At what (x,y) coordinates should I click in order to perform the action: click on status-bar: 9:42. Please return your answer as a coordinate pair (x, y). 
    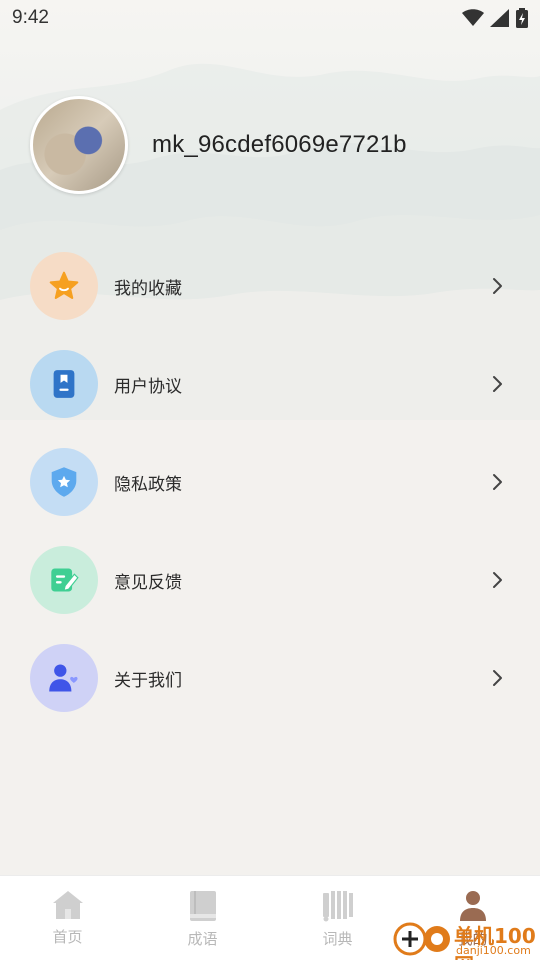
    Looking at the image, I should click on (270, 18).